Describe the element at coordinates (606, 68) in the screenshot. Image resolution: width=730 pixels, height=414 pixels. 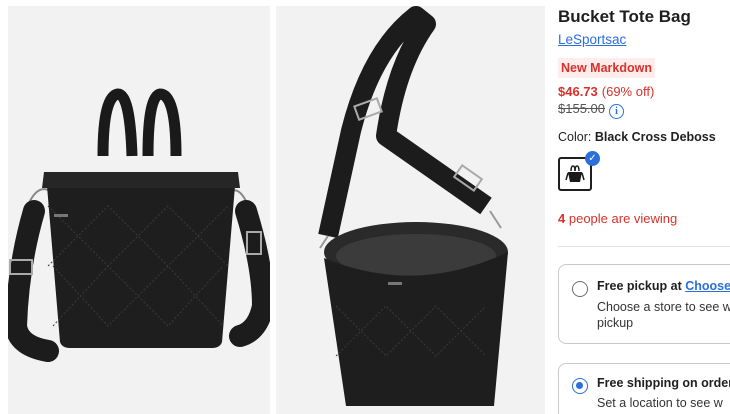
I see `markdown-badge: New Markdown` at that location.